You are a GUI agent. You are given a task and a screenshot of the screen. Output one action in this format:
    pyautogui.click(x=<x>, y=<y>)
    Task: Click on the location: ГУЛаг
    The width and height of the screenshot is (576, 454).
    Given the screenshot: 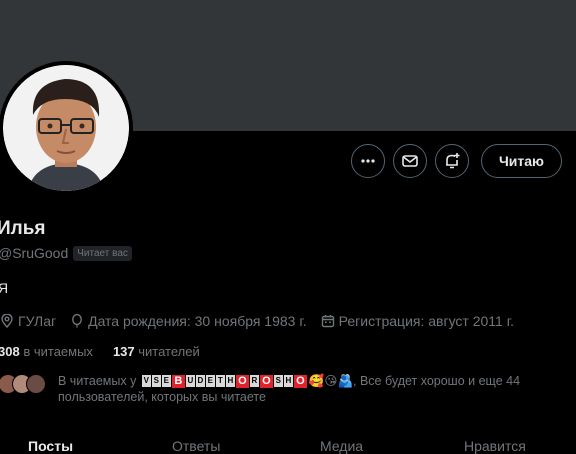 What is the action you would take?
    pyautogui.click(x=28, y=321)
    